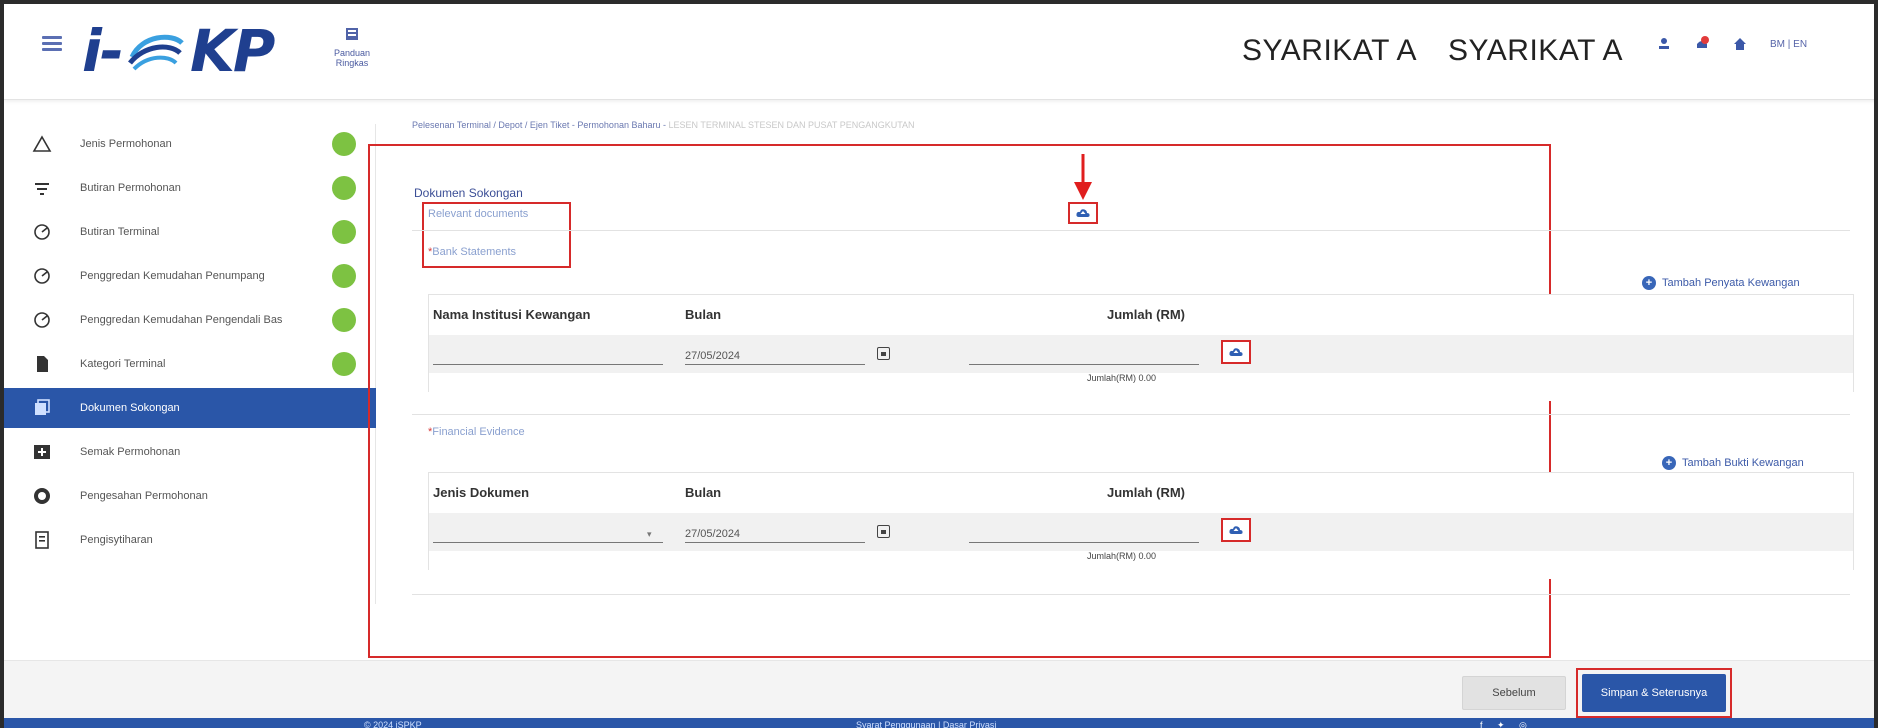 The height and width of the screenshot is (728, 1878). Describe the element at coordinates (130, 188) in the screenshot. I see `sidebar-item-label: Butiran Permohonan` at that location.